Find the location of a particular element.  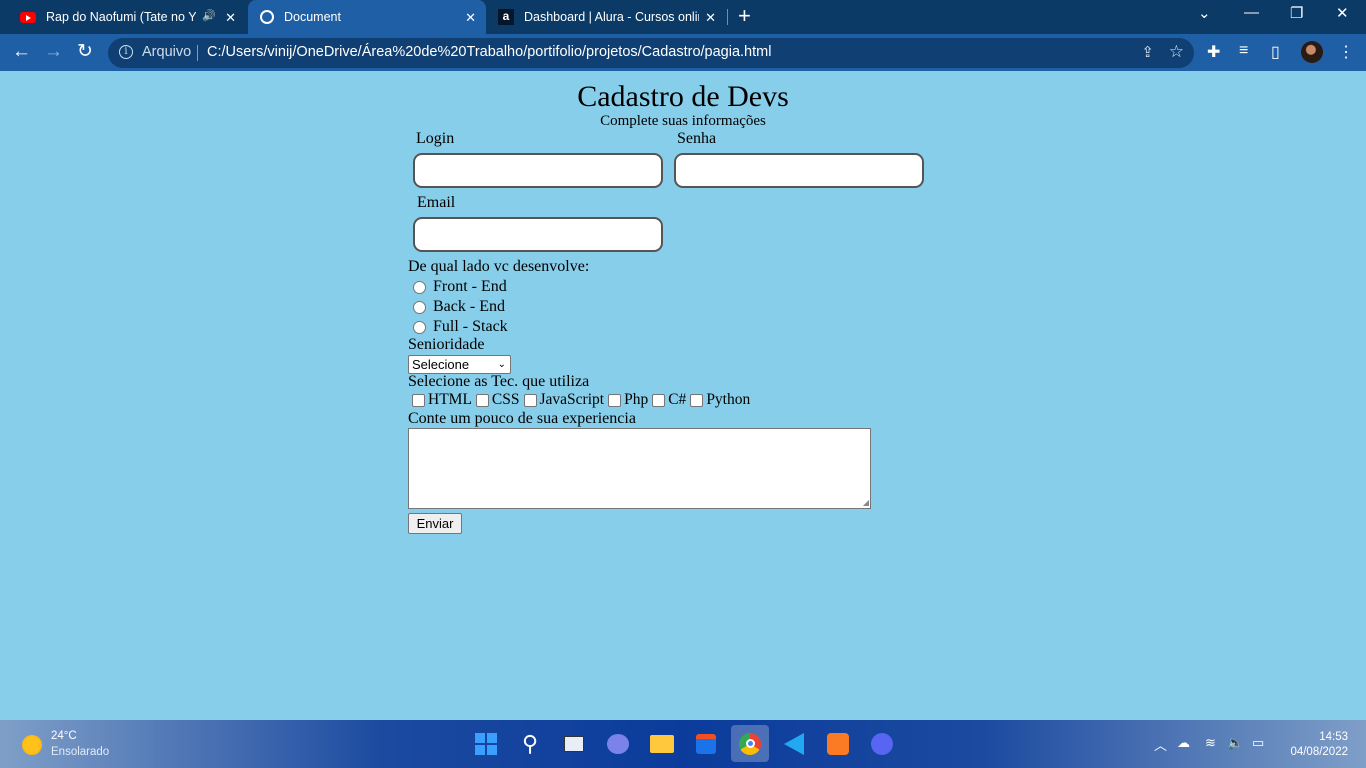

clock: 14:53 04/08/2022 is located at coordinates (1319, 745).